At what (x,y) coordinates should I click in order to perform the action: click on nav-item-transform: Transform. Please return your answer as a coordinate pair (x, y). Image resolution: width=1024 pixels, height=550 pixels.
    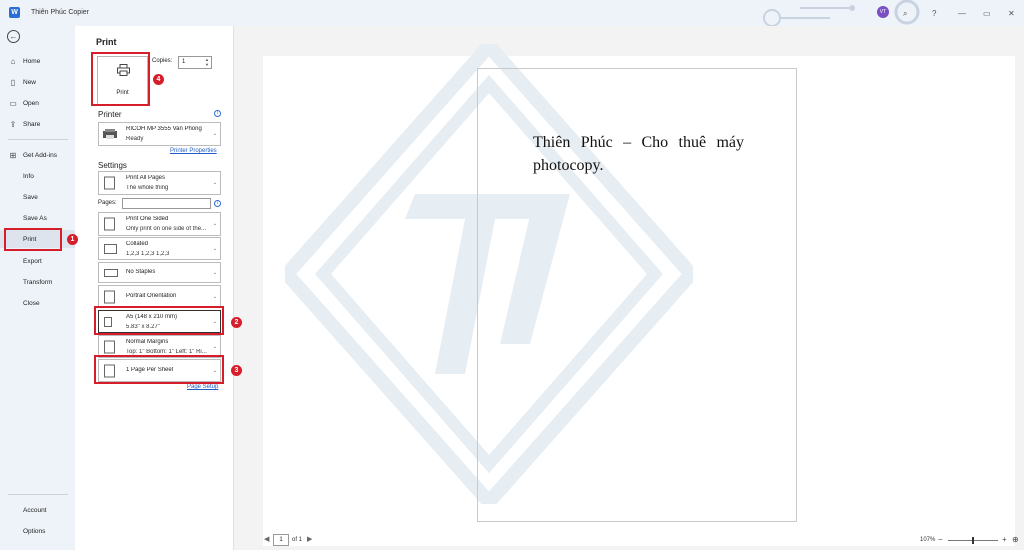
    Looking at the image, I should click on (37, 282).